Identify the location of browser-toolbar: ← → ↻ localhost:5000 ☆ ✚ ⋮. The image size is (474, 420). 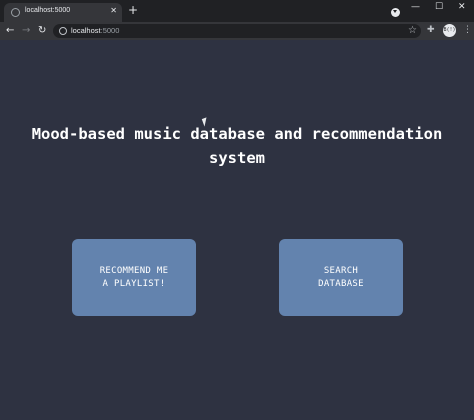
(237, 31).